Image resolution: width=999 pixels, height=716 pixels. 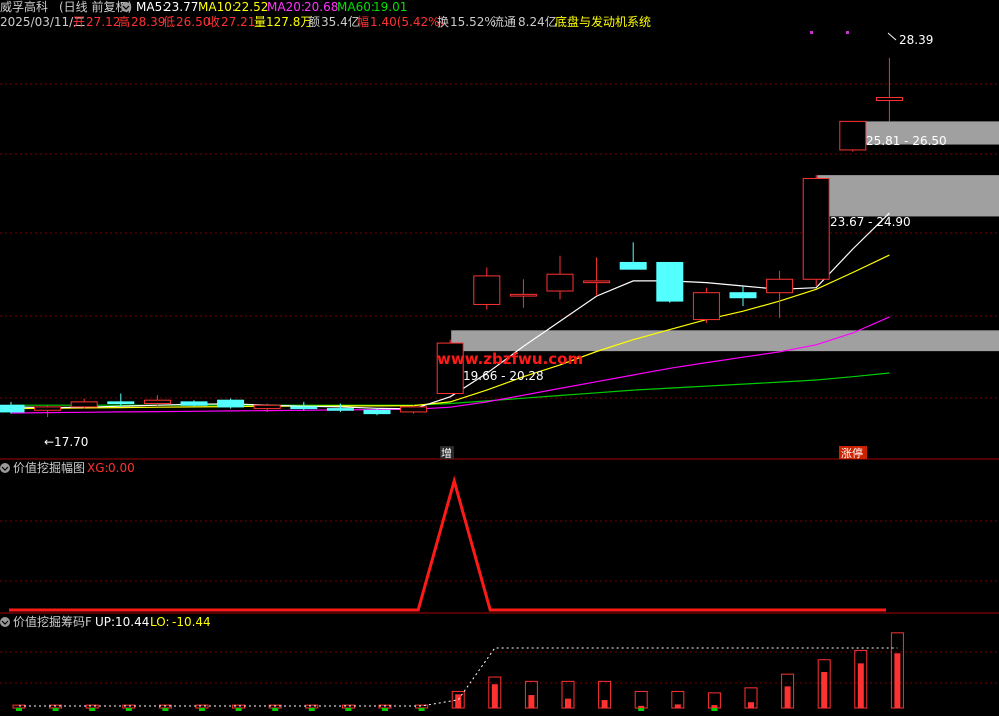 I want to click on low-value: 26.50, so click(x=193, y=22).